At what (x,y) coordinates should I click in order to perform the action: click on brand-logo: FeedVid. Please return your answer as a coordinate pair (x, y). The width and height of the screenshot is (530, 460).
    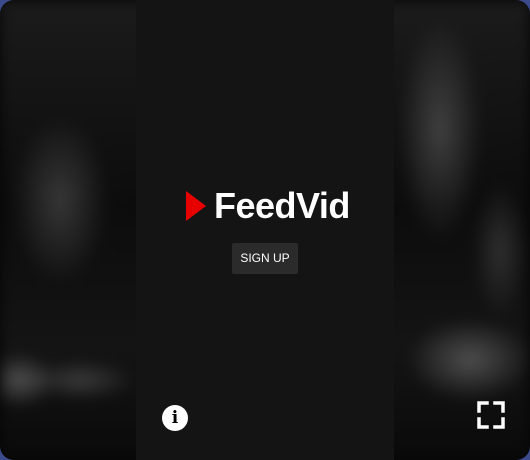
    Looking at the image, I should click on (268, 206).